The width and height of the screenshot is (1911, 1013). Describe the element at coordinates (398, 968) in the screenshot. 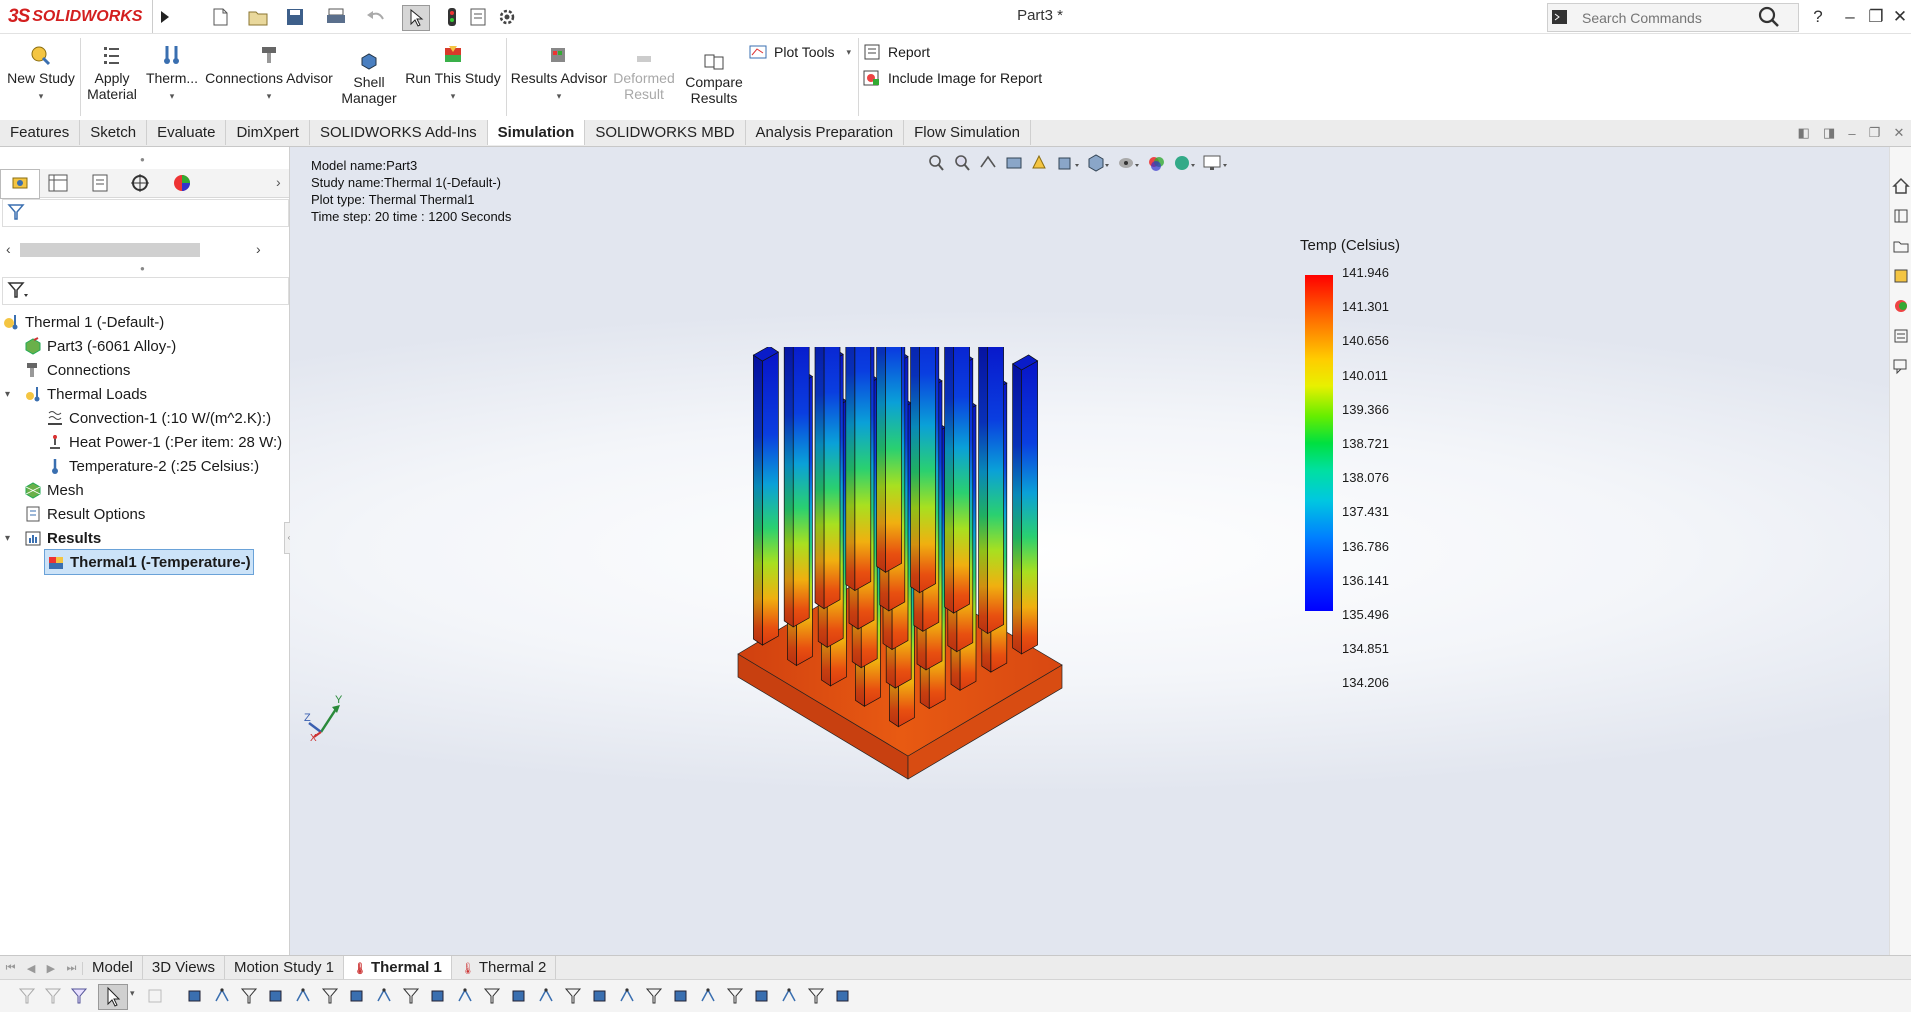

I see `tab-thermal-1: 🌡 Thermal 1` at that location.